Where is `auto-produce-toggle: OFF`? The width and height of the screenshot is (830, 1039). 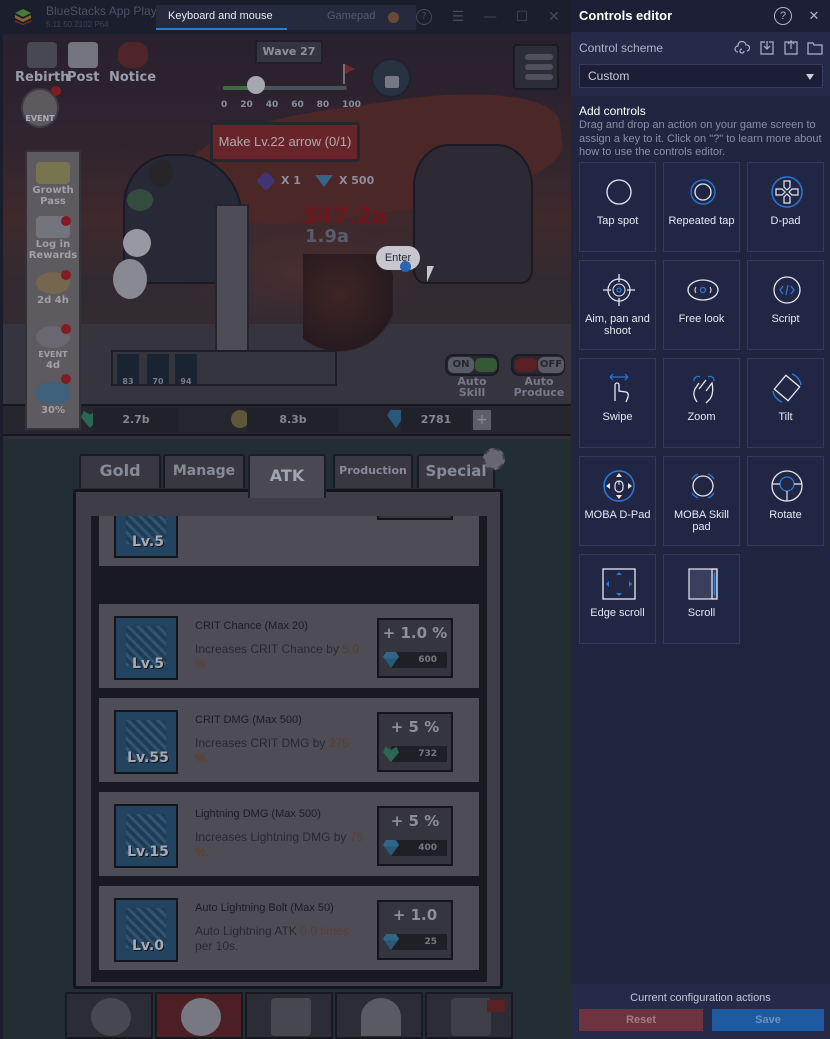 auto-produce-toggle: OFF is located at coordinates (538, 365).